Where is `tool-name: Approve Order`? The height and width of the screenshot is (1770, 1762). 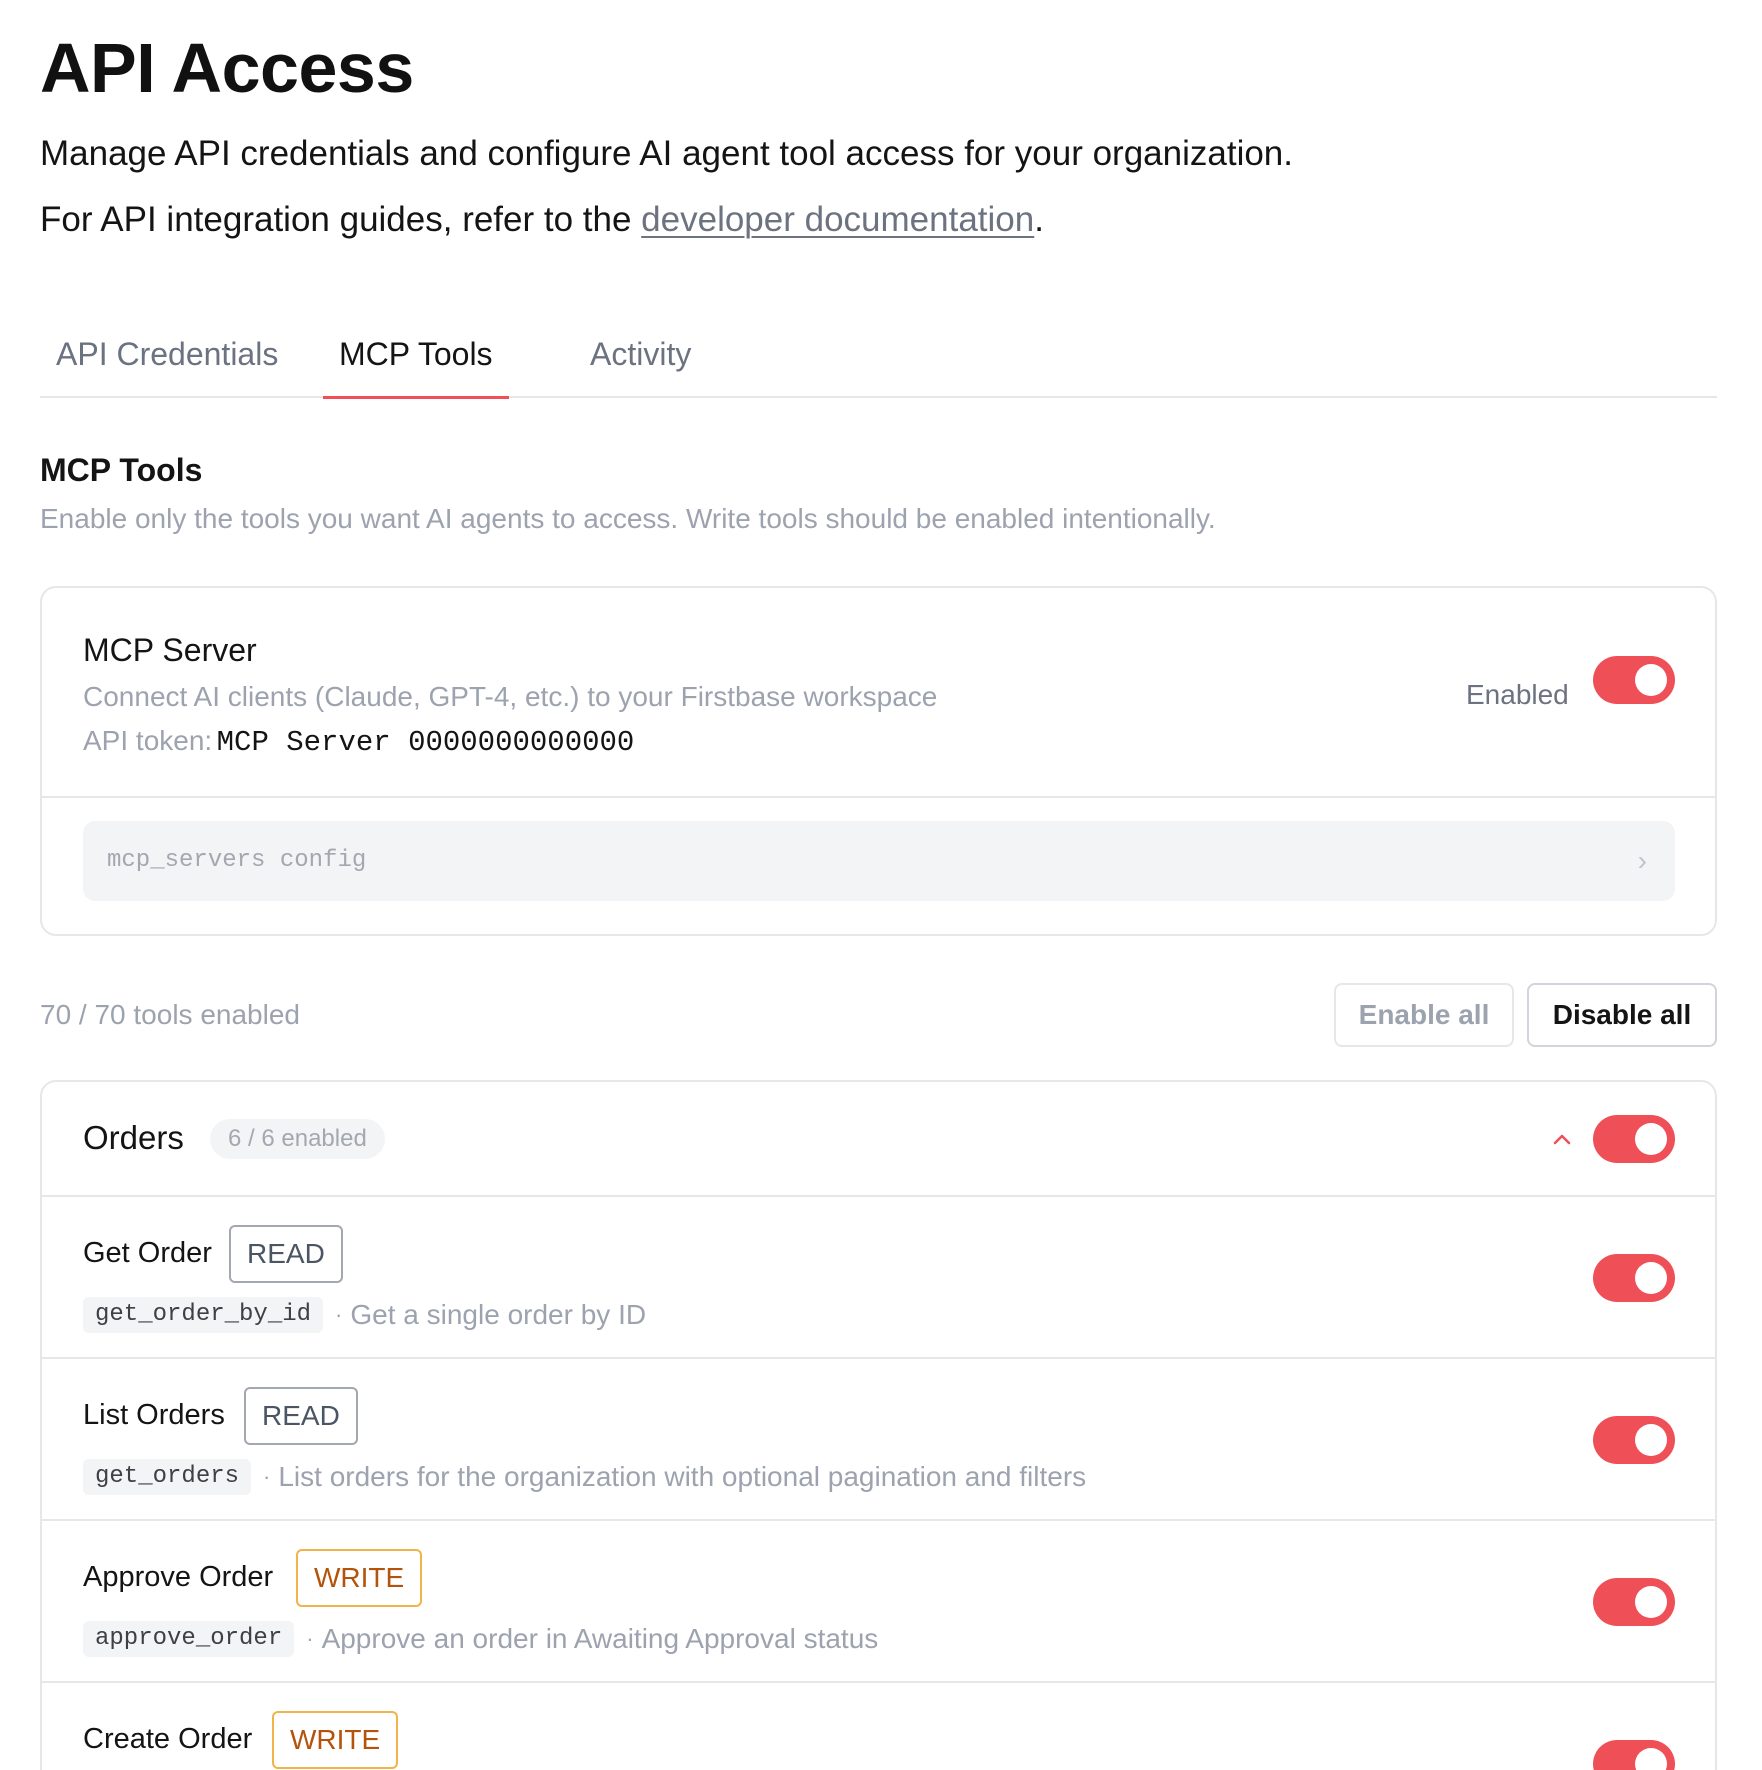
tool-name: Approve Order is located at coordinates (178, 1577).